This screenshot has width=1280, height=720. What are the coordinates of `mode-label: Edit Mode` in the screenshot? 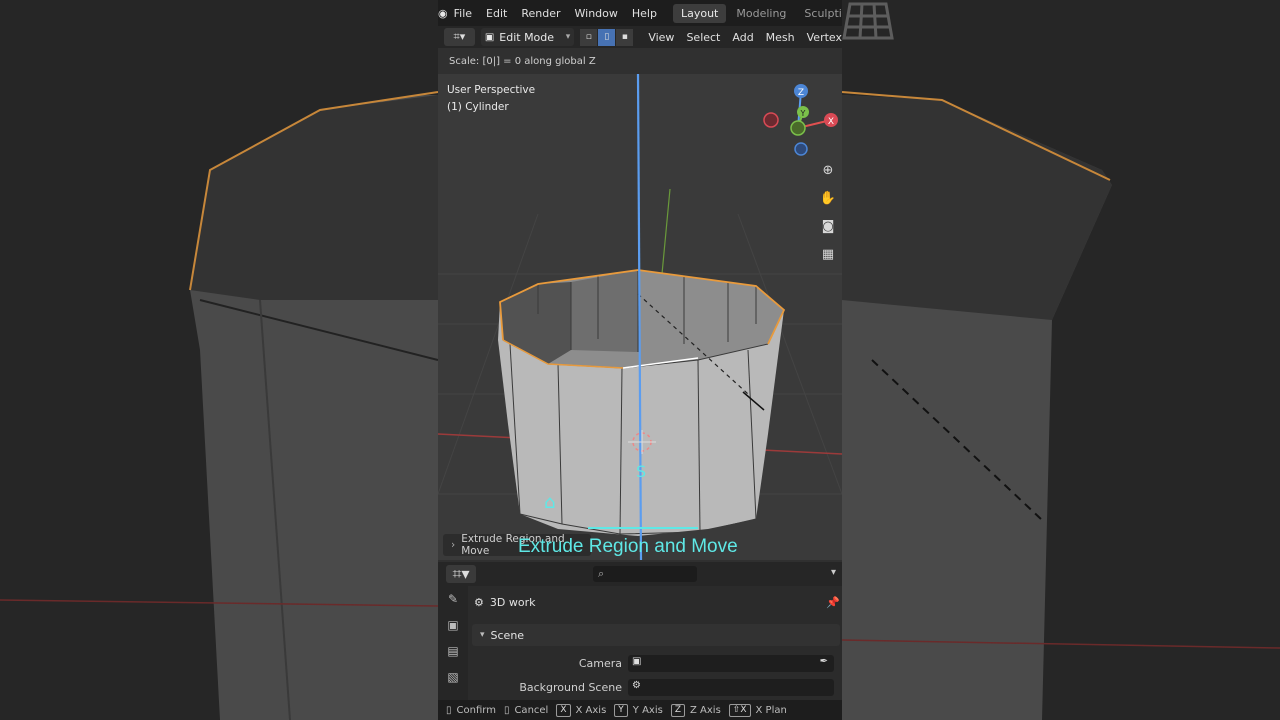 It's located at (527, 37).